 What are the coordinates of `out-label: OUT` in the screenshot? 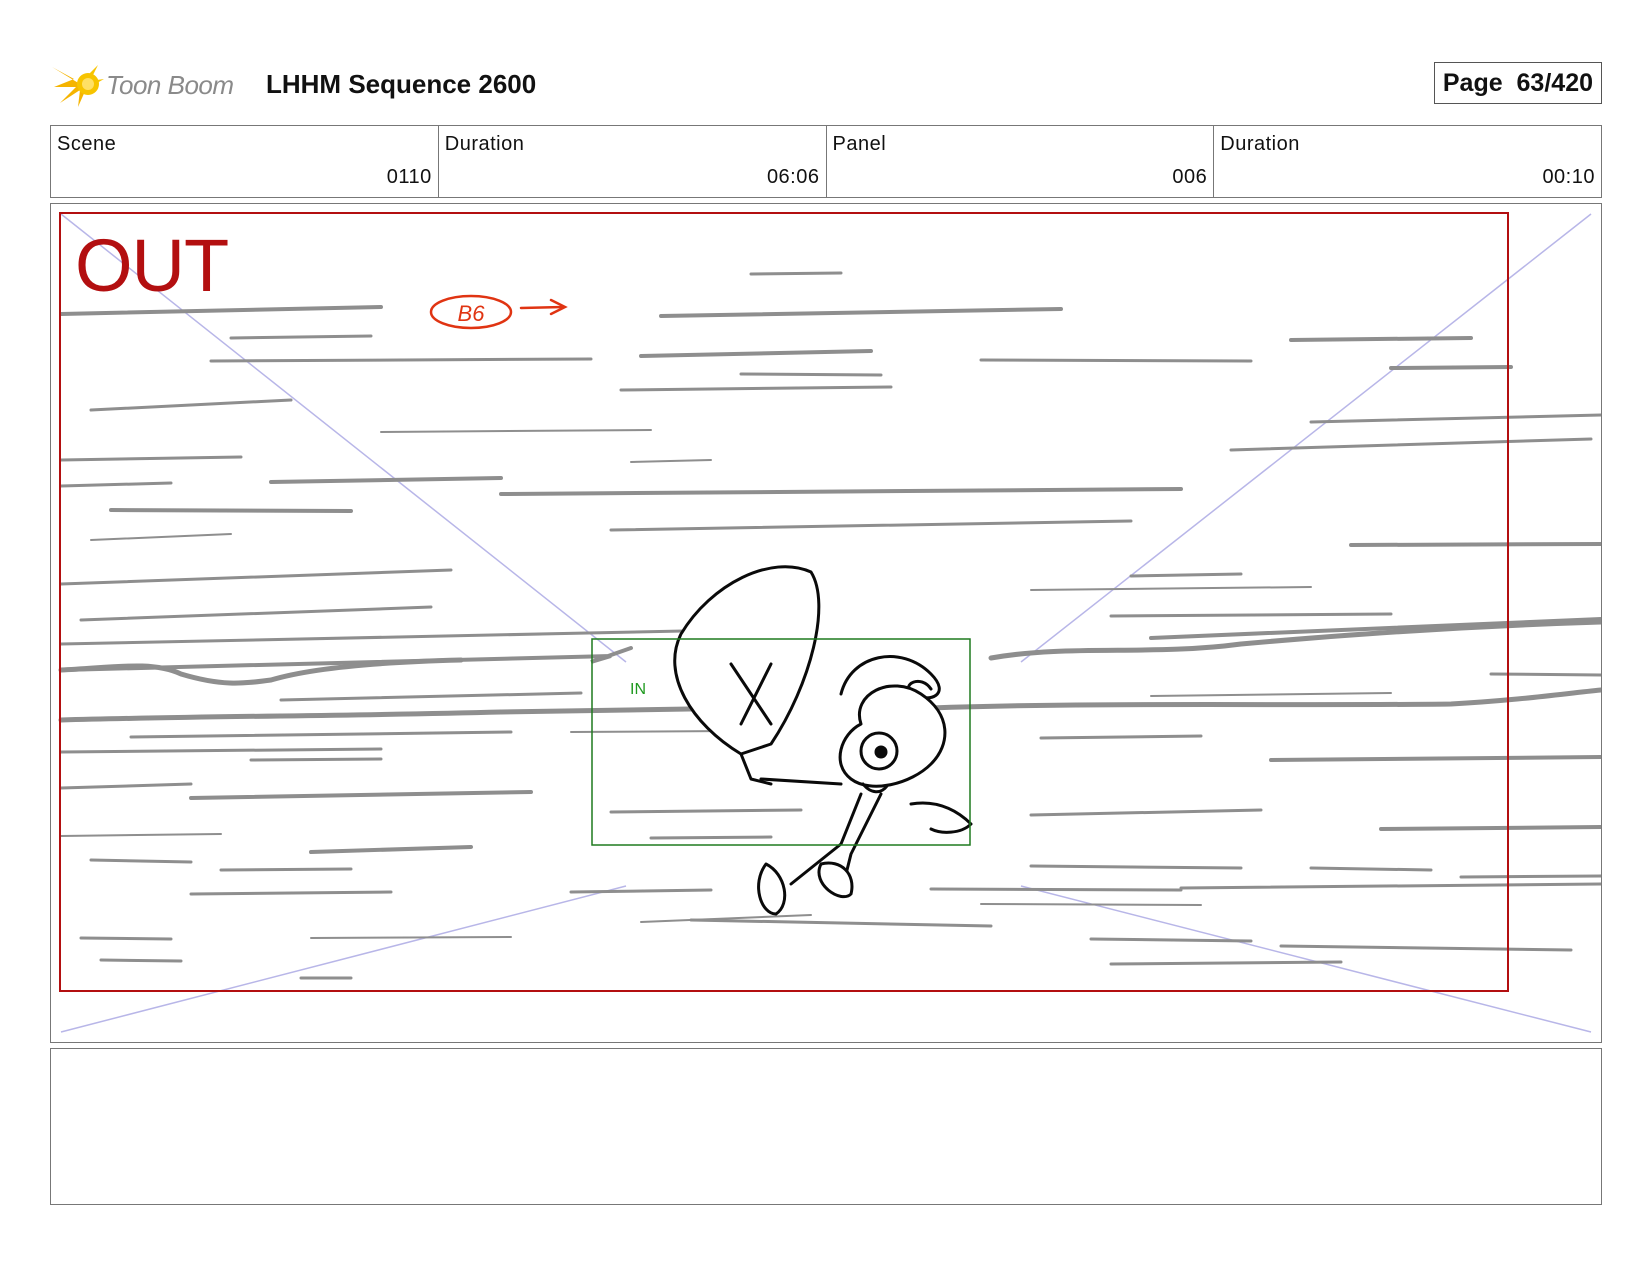 It's located at (152, 265).